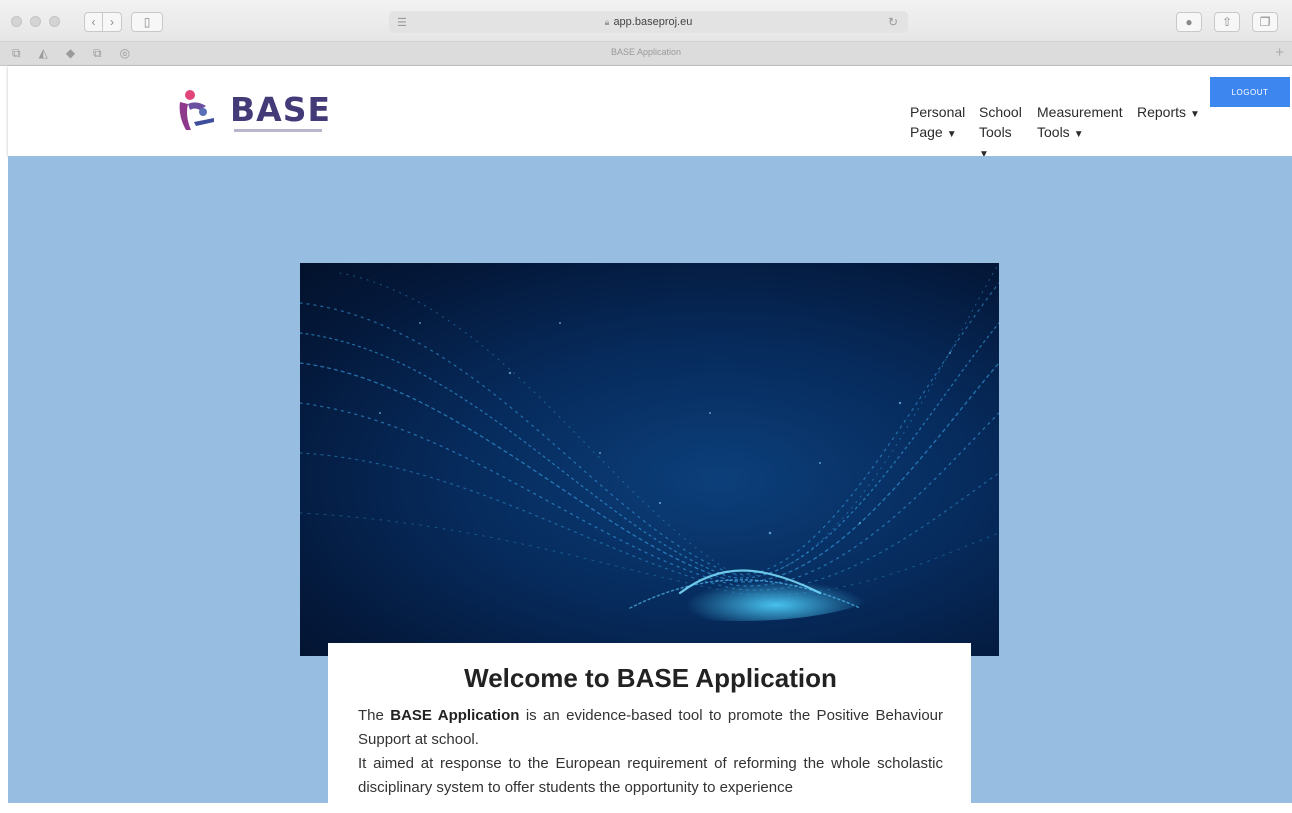 This screenshot has width=1292, height=813. I want to click on toolbar-right-buttons: ● ⇧ ❐, so click(1227, 22).